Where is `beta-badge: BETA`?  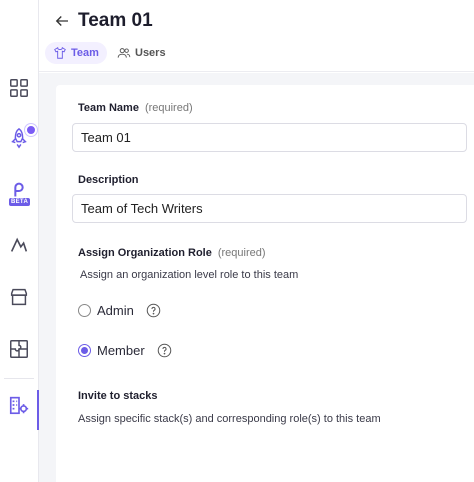 beta-badge: BETA is located at coordinates (20, 202).